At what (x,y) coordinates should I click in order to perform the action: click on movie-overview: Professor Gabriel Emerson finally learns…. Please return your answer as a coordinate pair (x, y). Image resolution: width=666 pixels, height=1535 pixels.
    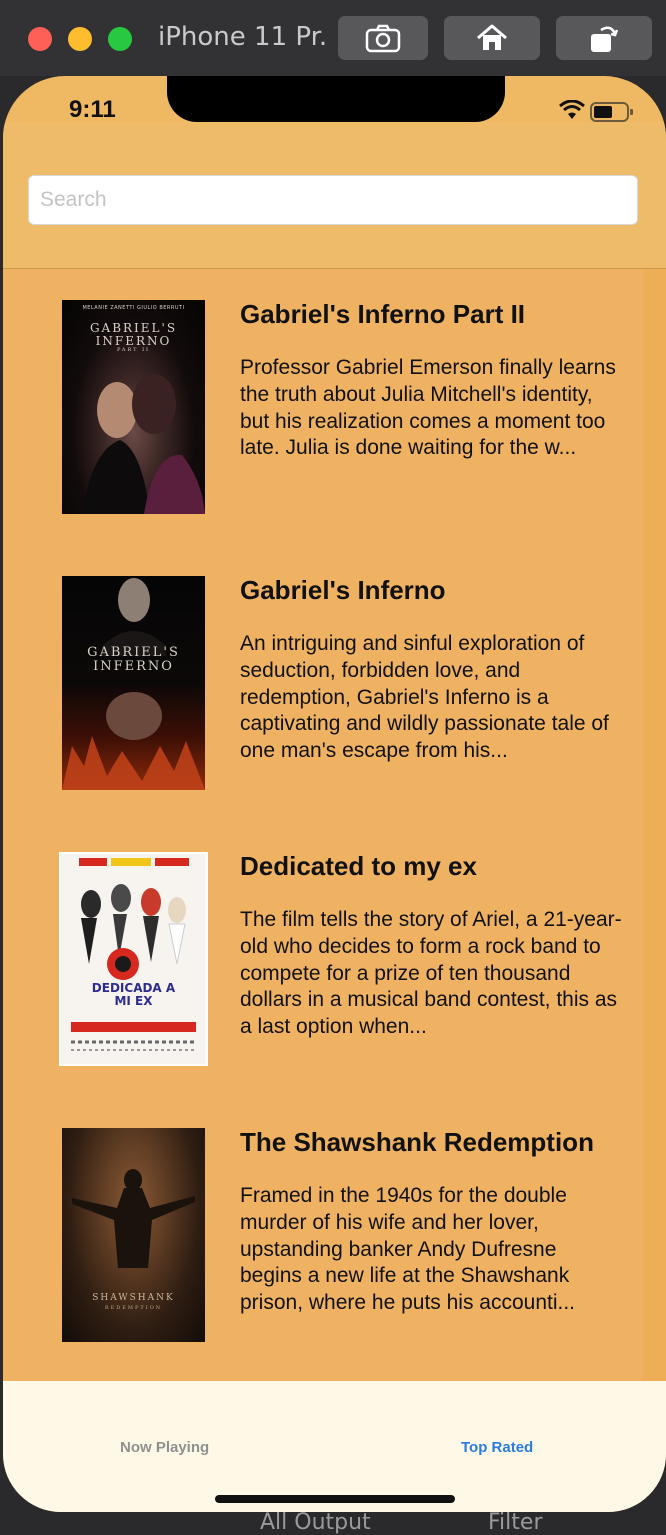
    Looking at the image, I should click on (428, 408).